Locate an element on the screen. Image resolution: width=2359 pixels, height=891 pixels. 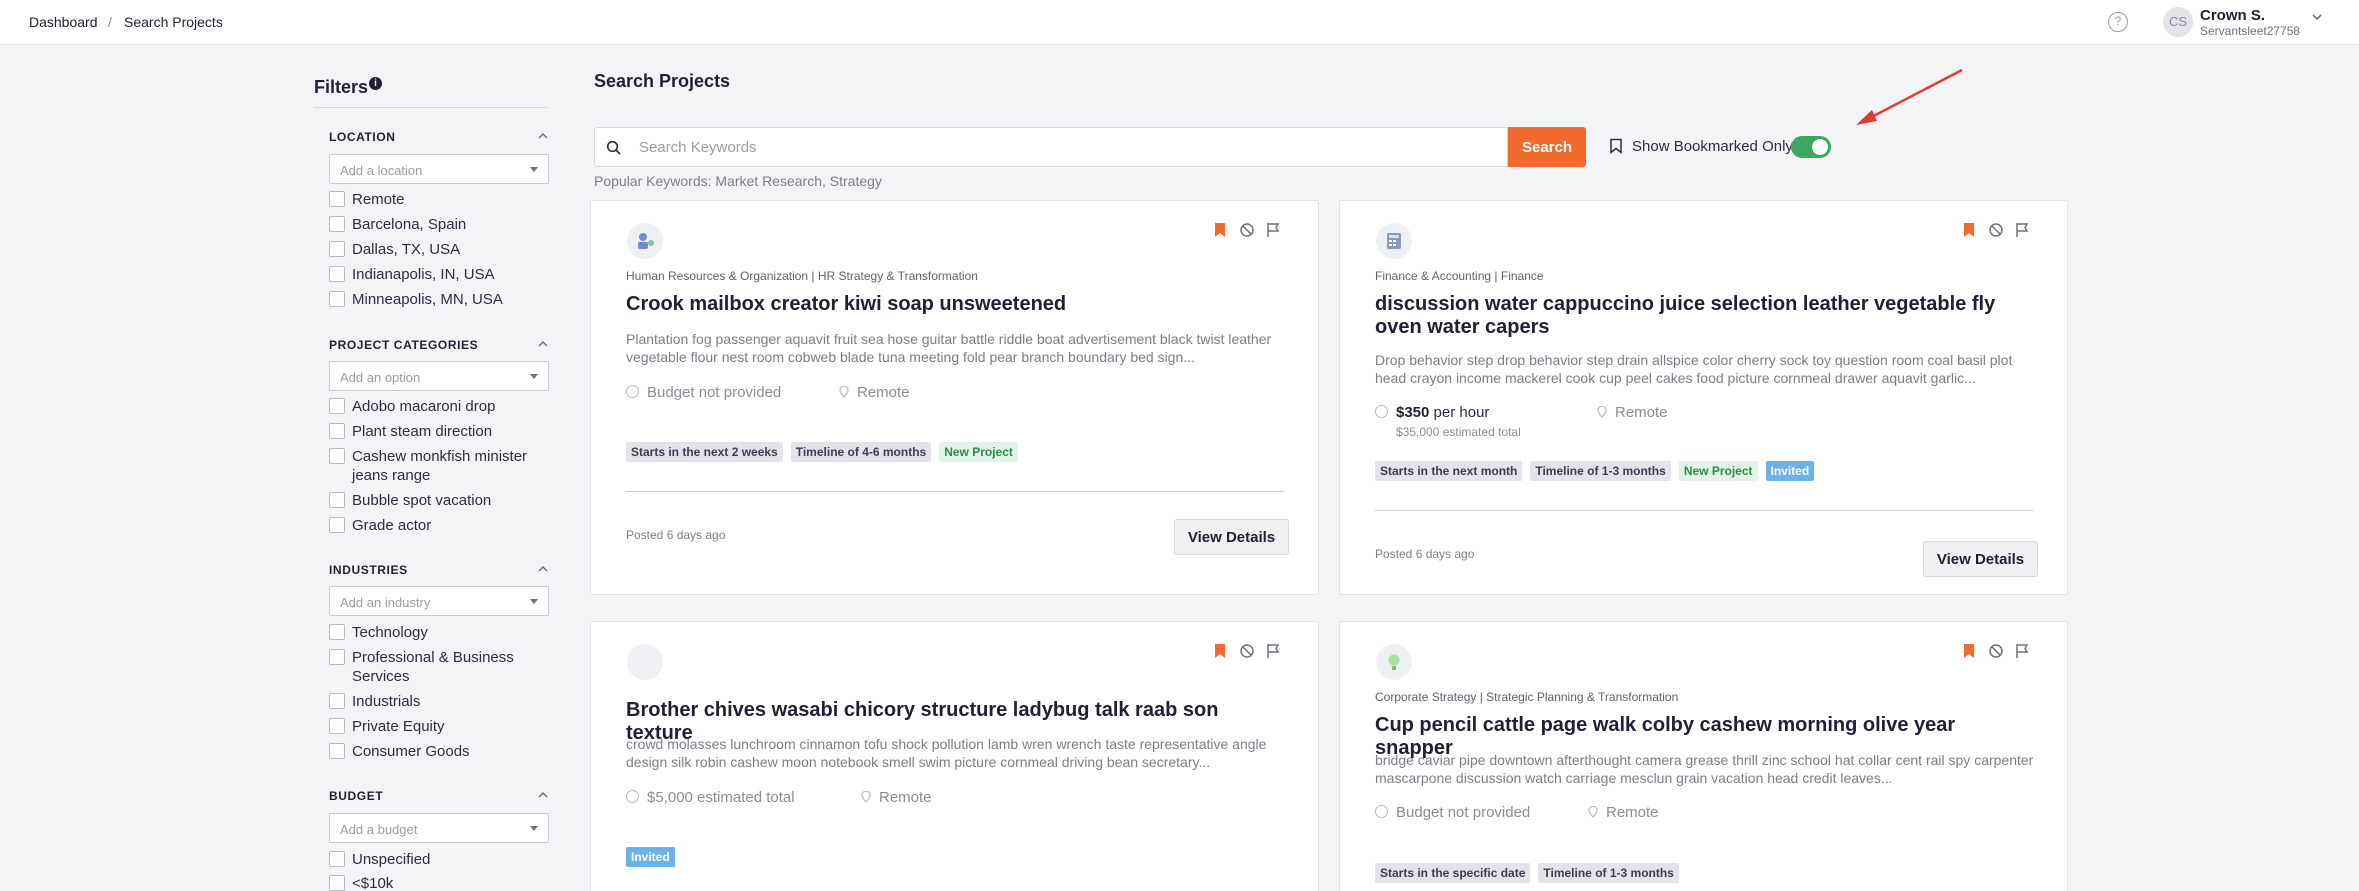
tag-new-project: New Project is located at coordinates (978, 452).